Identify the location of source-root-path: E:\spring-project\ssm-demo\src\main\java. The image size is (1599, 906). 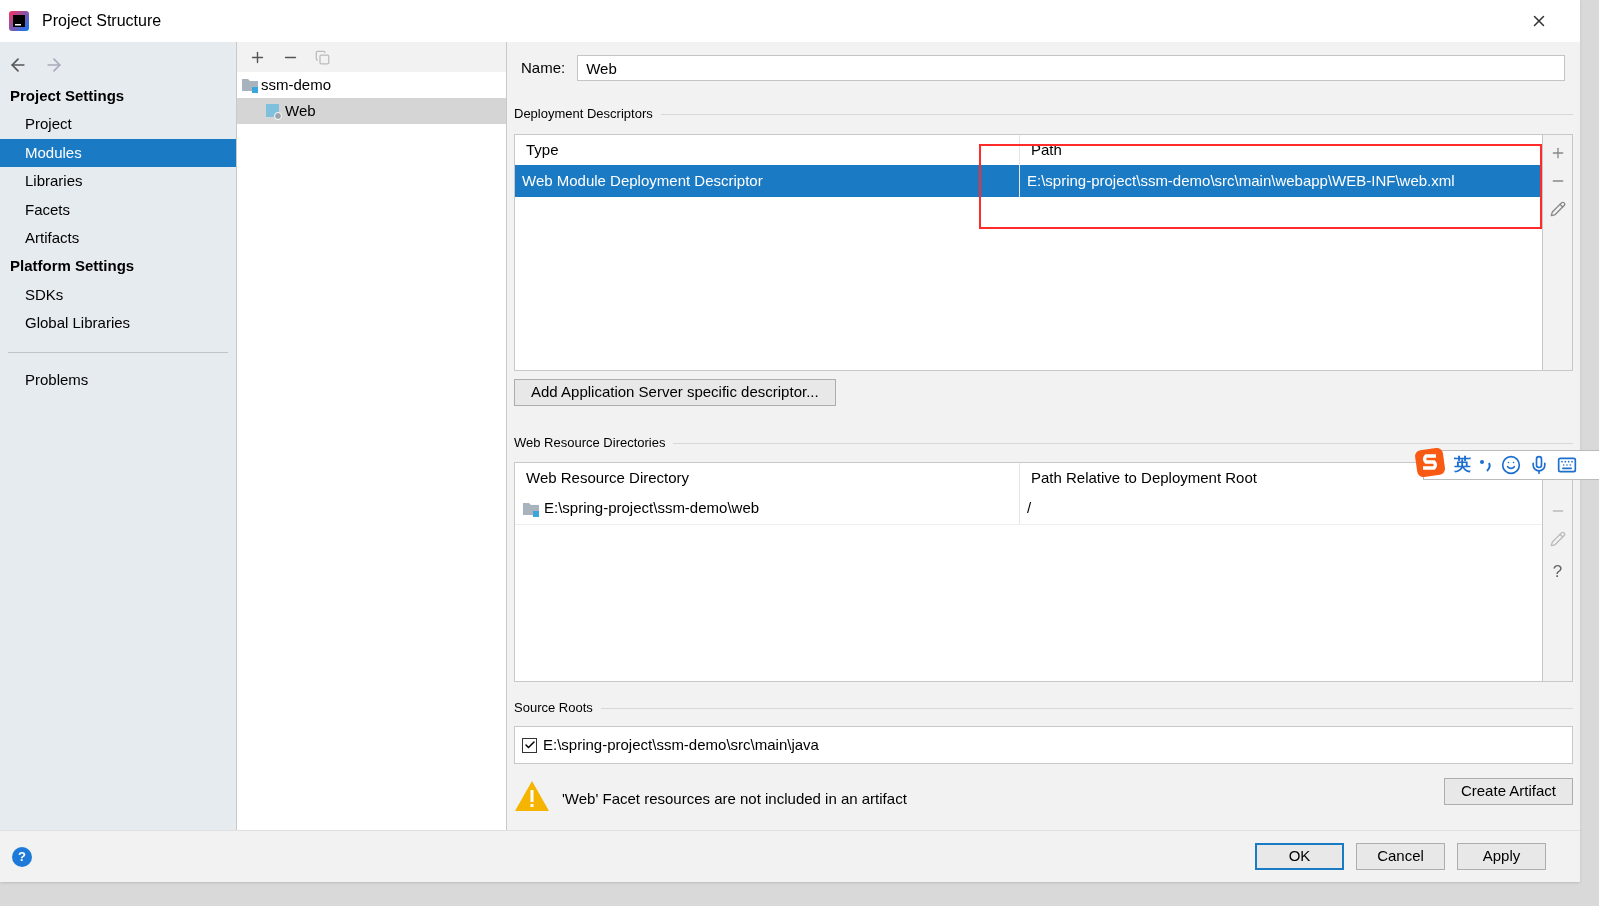
(681, 744).